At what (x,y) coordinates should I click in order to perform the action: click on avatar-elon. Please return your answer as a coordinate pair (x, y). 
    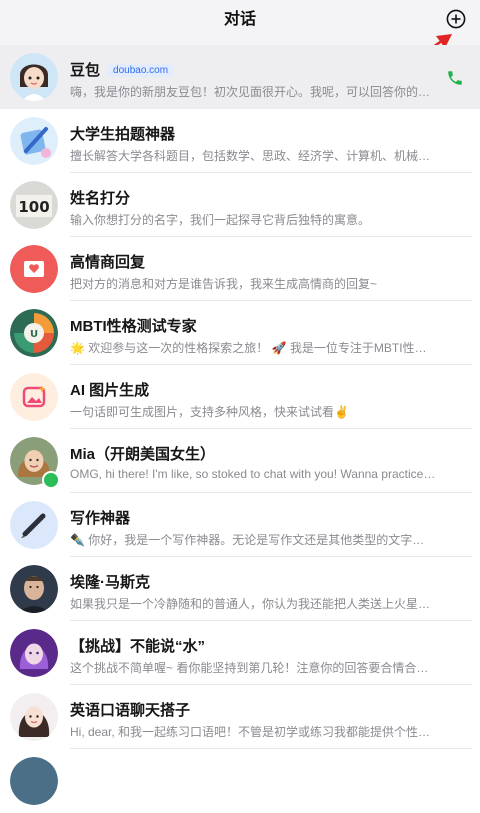
    Looking at the image, I should click on (34, 589).